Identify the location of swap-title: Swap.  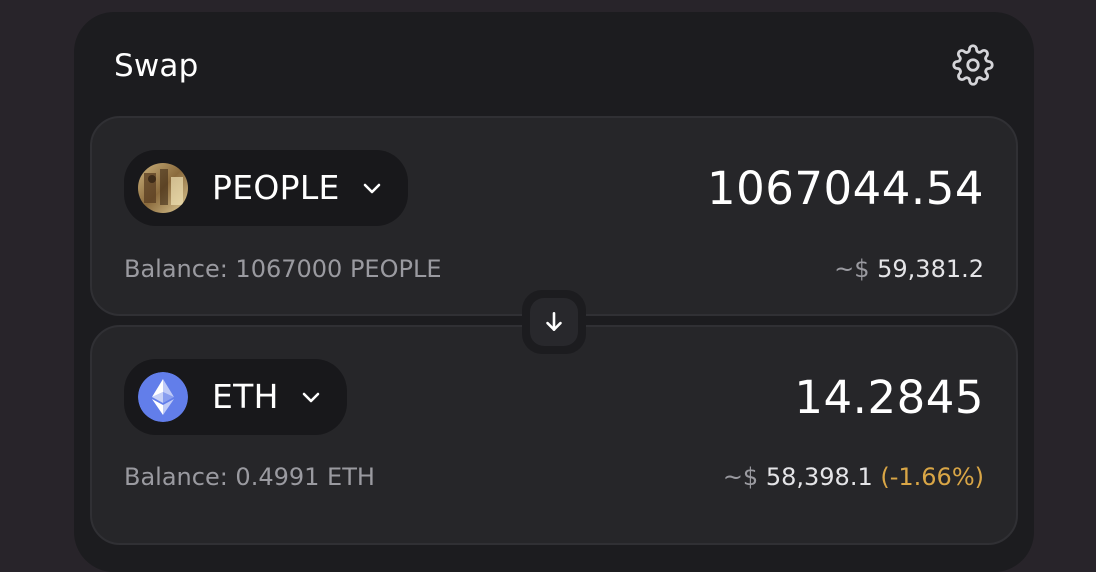
(156, 66).